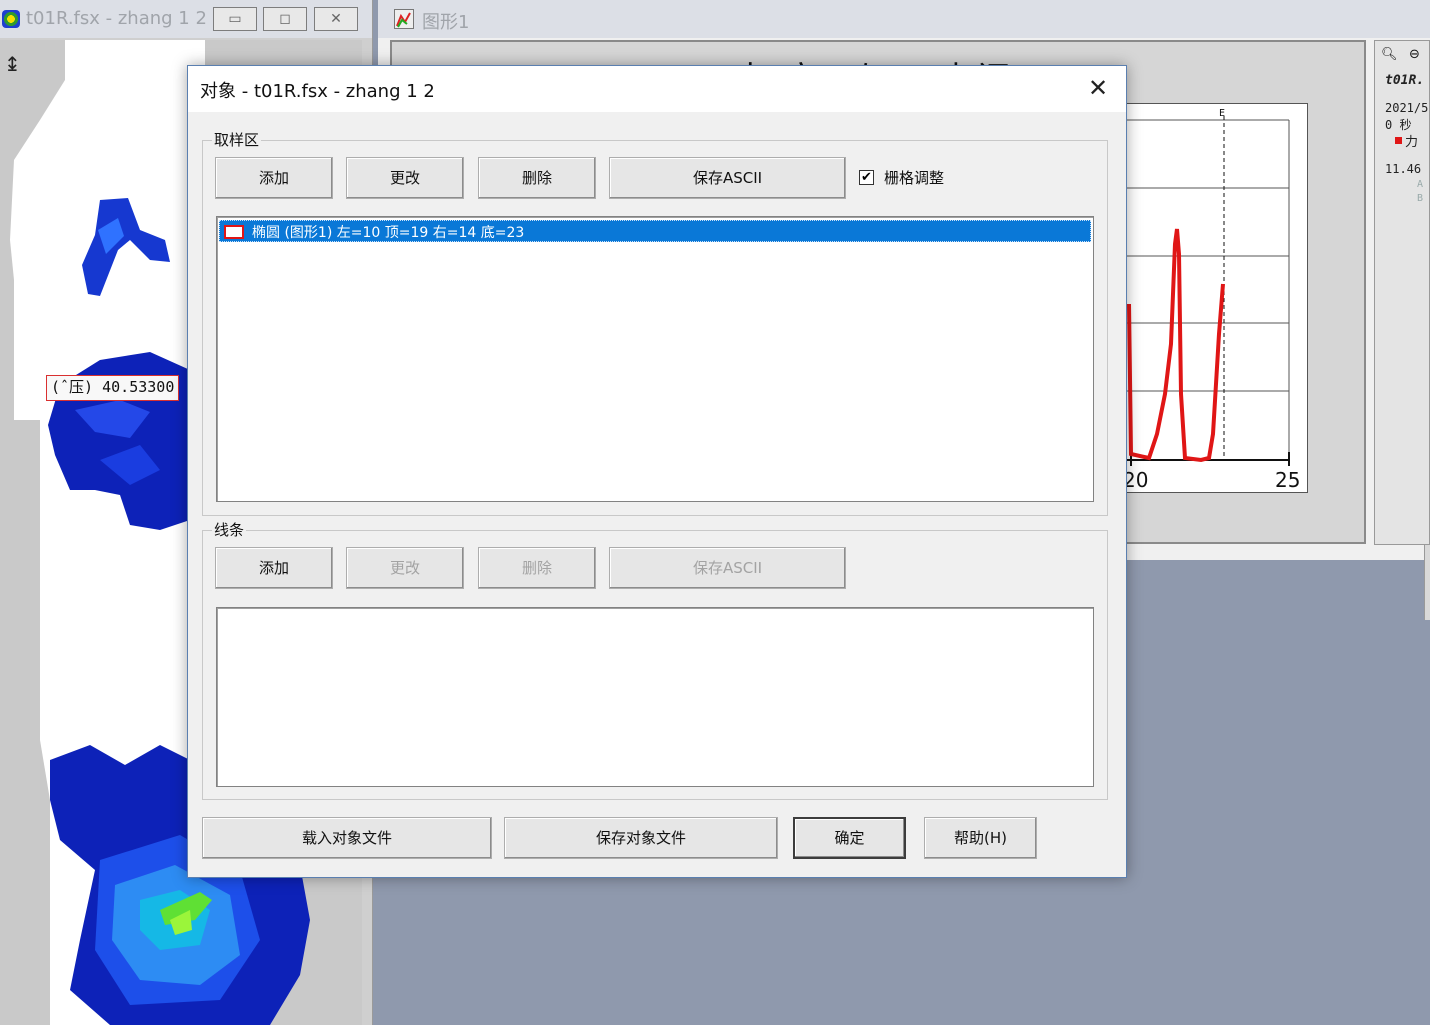 The height and width of the screenshot is (1025, 1430). Describe the element at coordinates (116, 18) in the screenshot. I see `pressure-map-title: t01R.fsx - zhang 1 2` at that location.